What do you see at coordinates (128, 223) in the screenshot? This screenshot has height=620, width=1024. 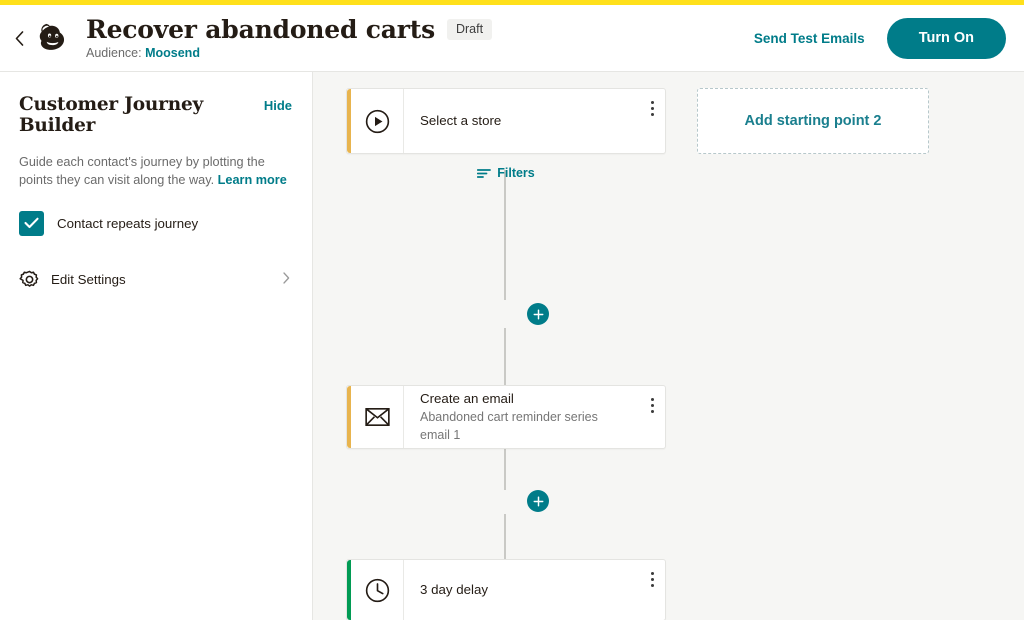 I see `contact-repeats-journey-label: Contact repeats journey` at bounding box center [128, 223].